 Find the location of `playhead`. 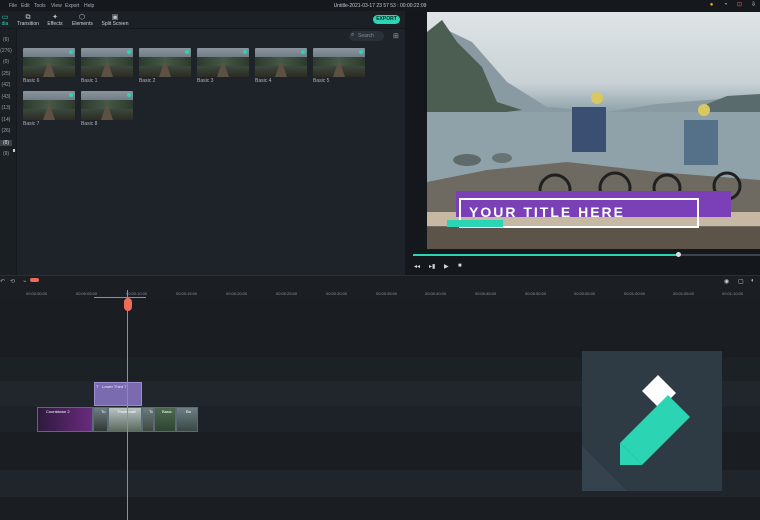

playhead is located at coordinates (127, 405).